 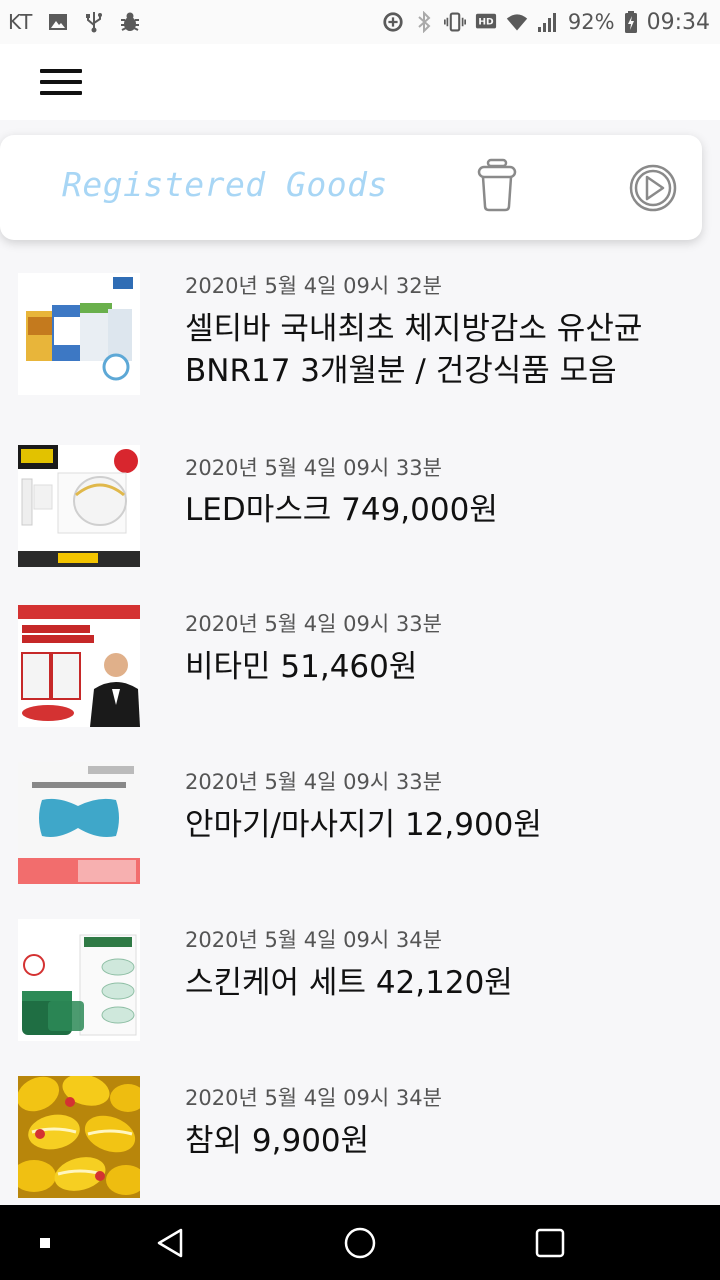 I want to click on signal-icon, so click(x=548, y=22).